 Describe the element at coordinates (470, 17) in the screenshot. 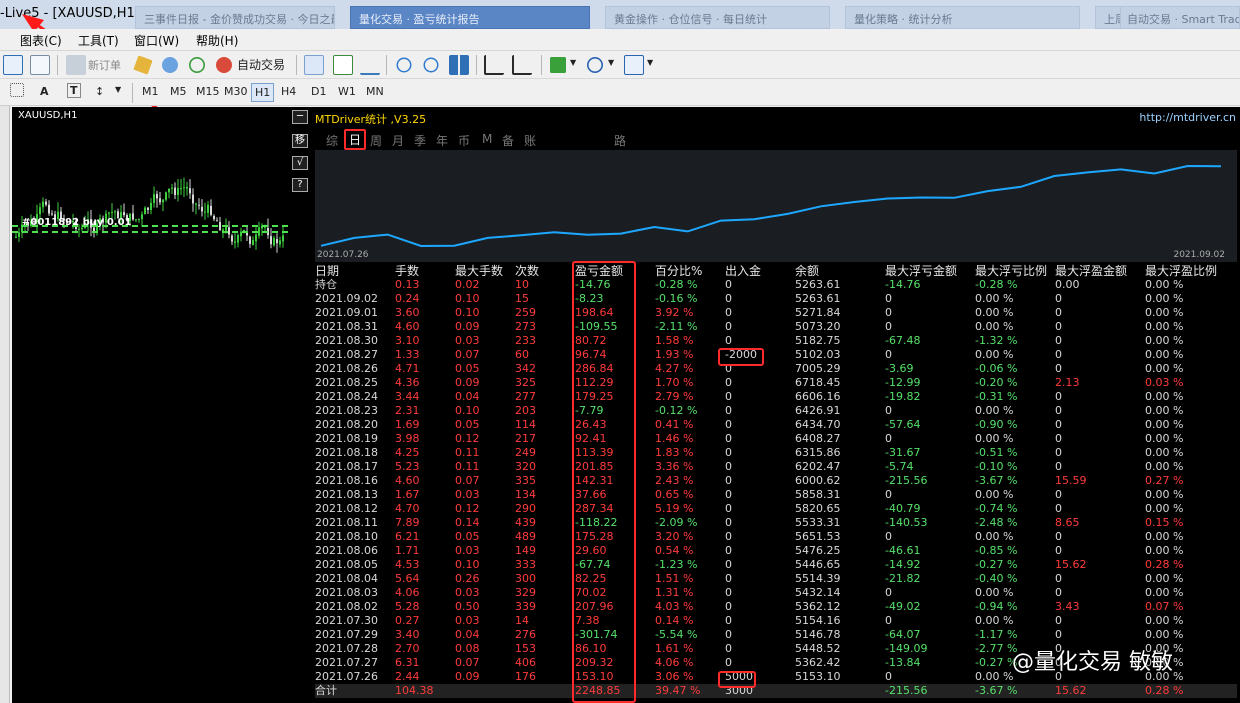

I see `window-tab-active: 量化交易 · 盈亏统计报告` at that location.